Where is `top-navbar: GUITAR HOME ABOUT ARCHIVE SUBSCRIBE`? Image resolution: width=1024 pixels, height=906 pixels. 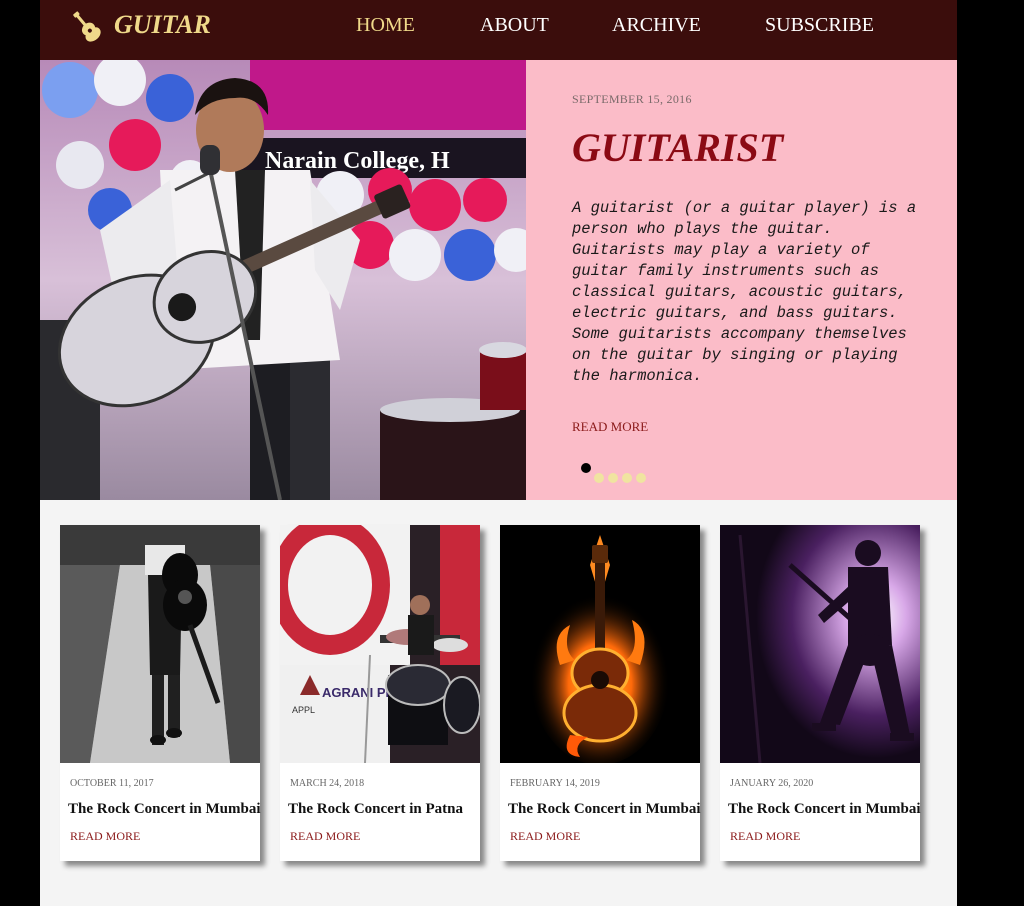
top-navbar: GUITAR HOME ABOUT ARCHIVE SUBSCRIBE is located at coordinates (498, 30).